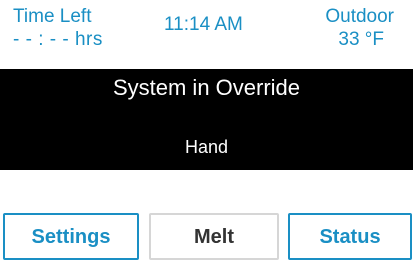  Describe the element at coordinates (71, 236) in the screenshot. I see `settings-button: Settings` at that location.